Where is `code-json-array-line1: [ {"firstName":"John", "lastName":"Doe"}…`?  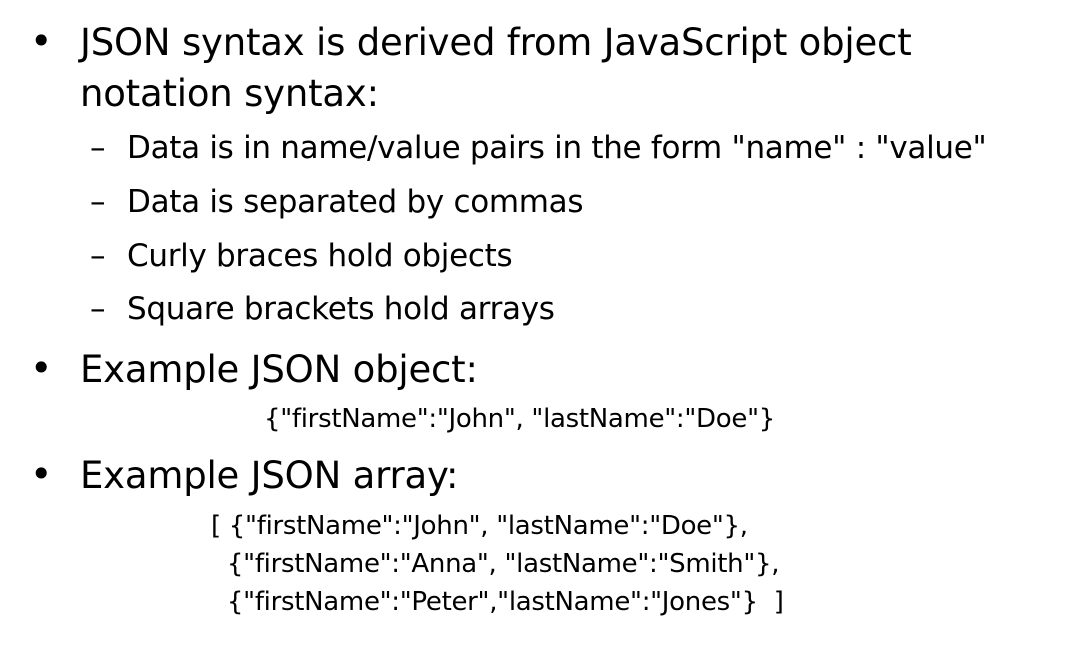 code-json-array-line1: [ {"firstName":"John", "lastName":"Doe"}… is located at coordinates (479, 526).